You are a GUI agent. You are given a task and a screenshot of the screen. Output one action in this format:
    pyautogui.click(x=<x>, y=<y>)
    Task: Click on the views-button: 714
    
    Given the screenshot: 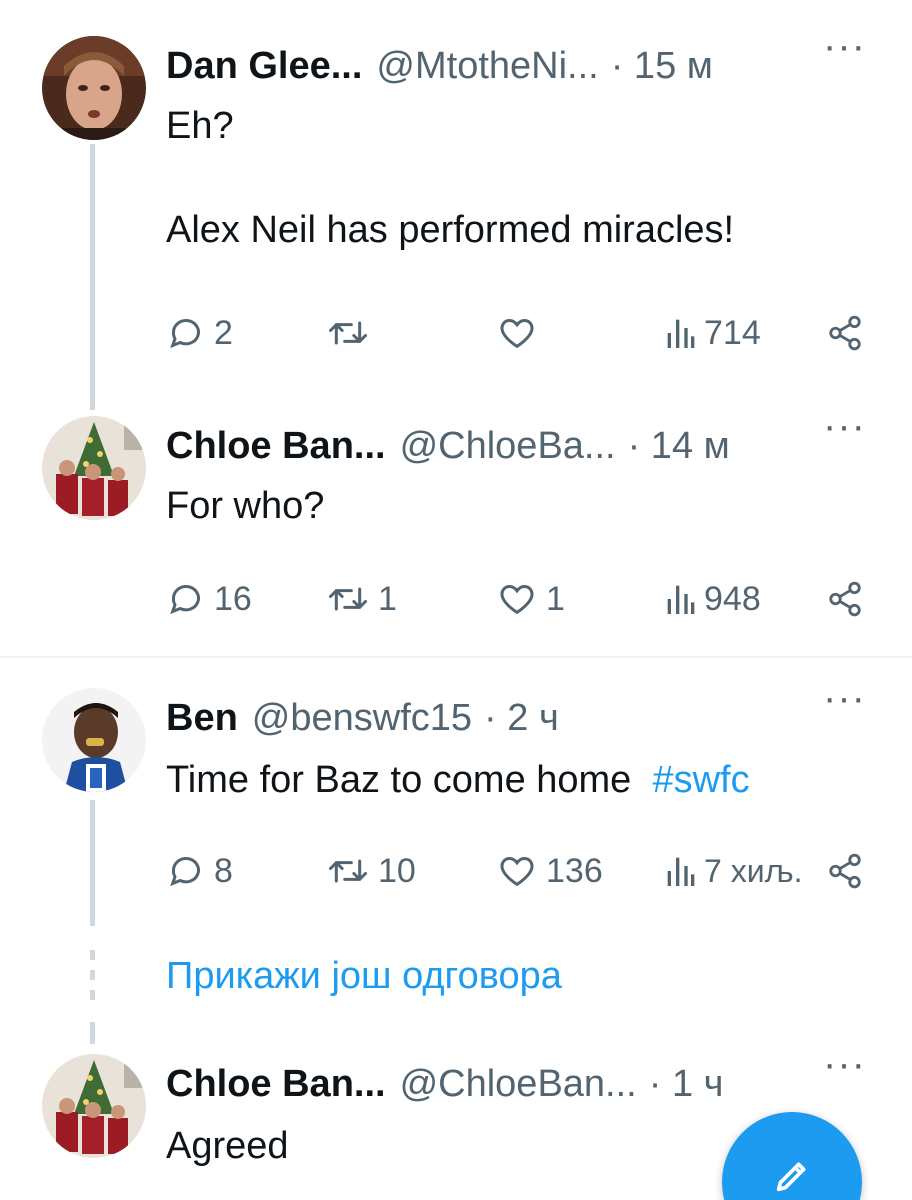 What is the action you would take?
    pyautogui.click(x=713, y=333)
    